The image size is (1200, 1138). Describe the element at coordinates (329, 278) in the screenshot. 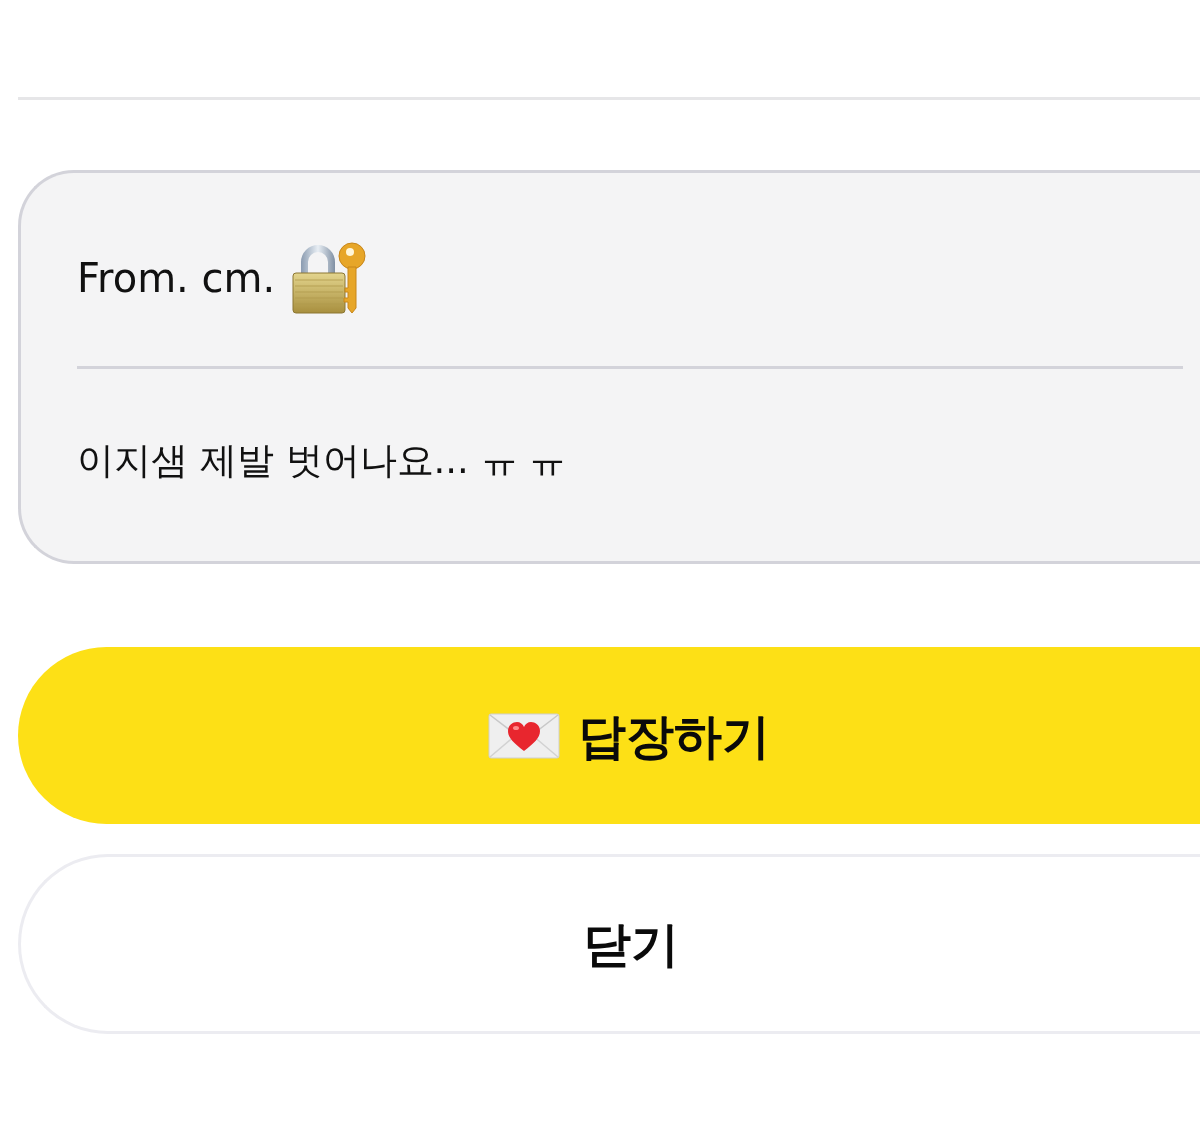

I see `padlock-with-key-icon` at that location.